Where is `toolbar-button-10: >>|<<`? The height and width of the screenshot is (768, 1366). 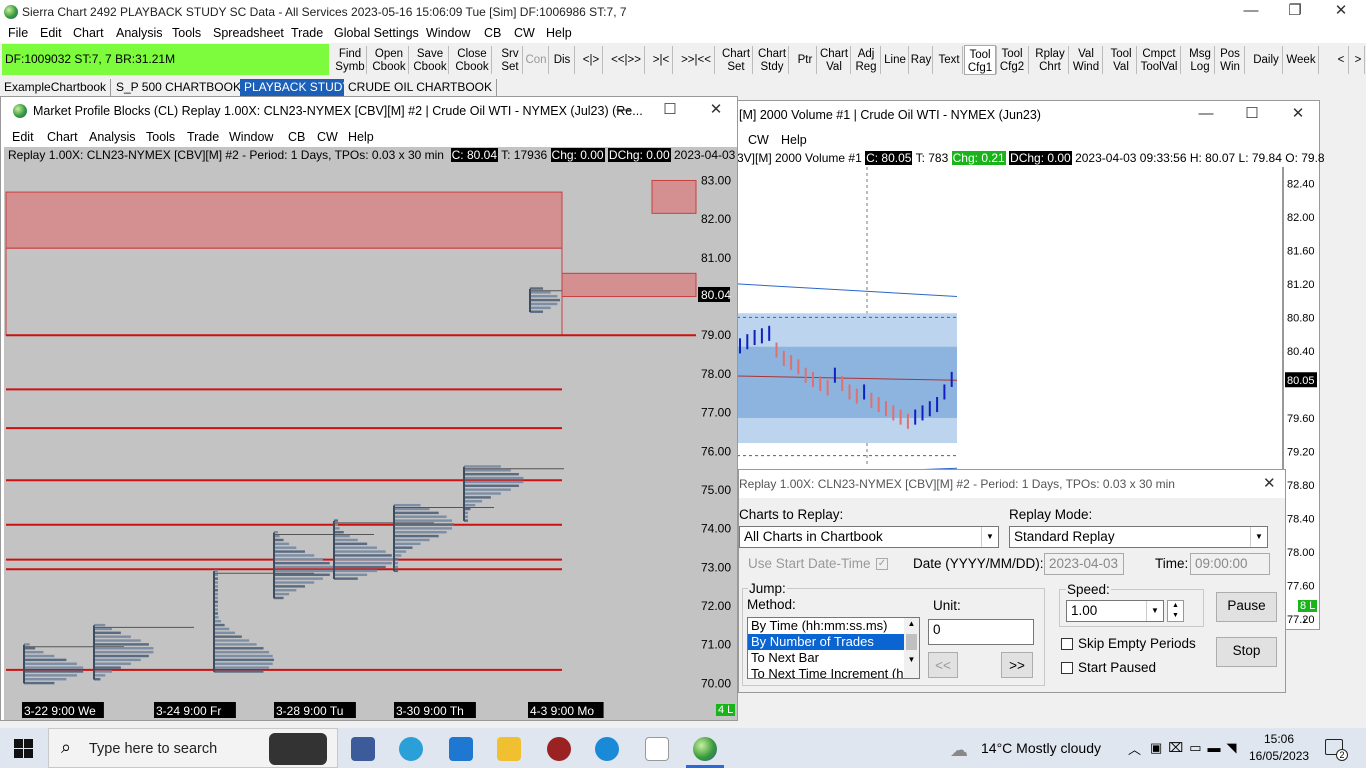
toolbar-button-10: >>|<< is located at coordinates (696, 60).